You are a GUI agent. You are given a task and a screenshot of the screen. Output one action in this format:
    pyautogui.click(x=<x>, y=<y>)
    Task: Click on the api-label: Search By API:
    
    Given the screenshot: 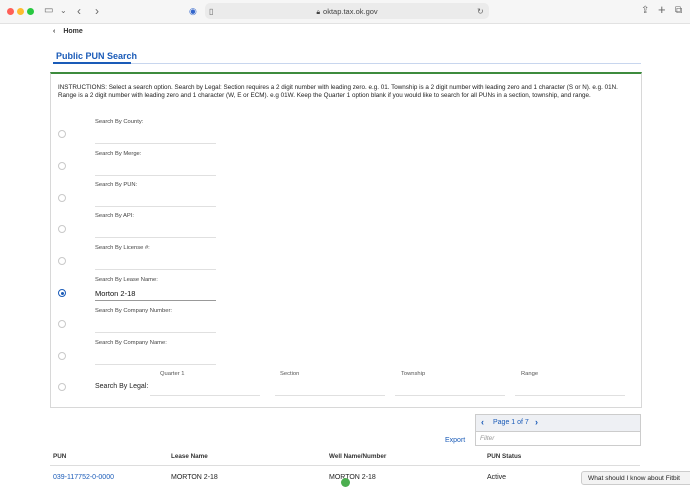 What is the action you would take?
    pyautogui.click(x=114, y=216)
    